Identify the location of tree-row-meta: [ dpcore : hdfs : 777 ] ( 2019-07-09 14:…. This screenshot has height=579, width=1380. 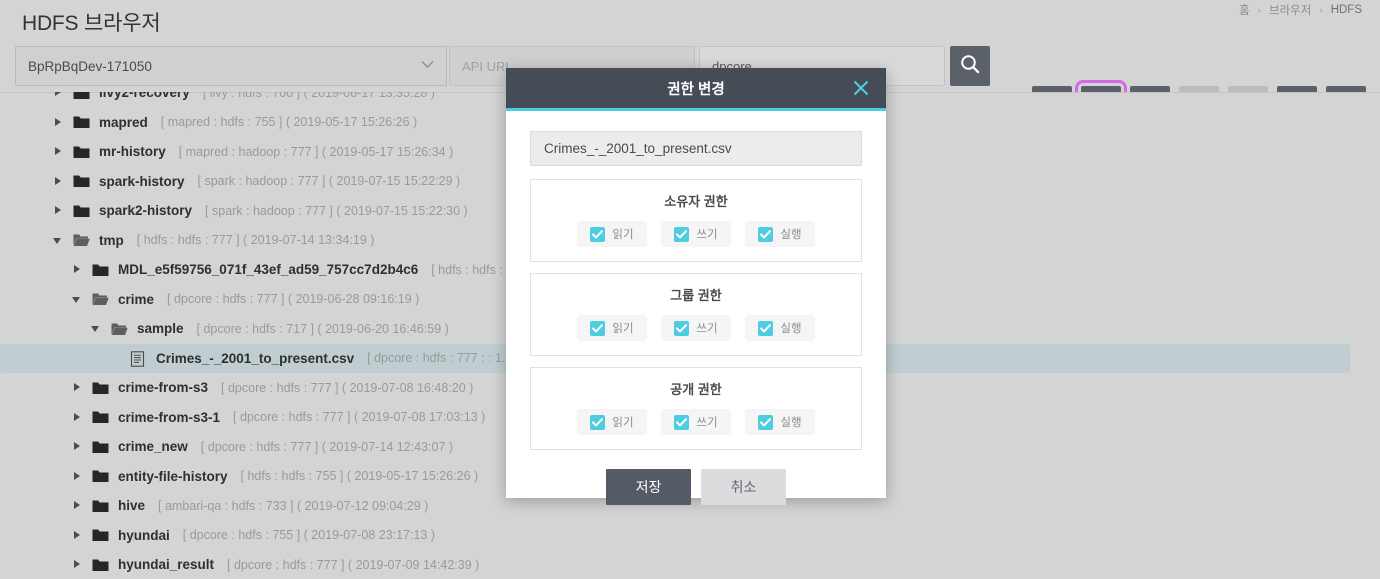
(353, 564).